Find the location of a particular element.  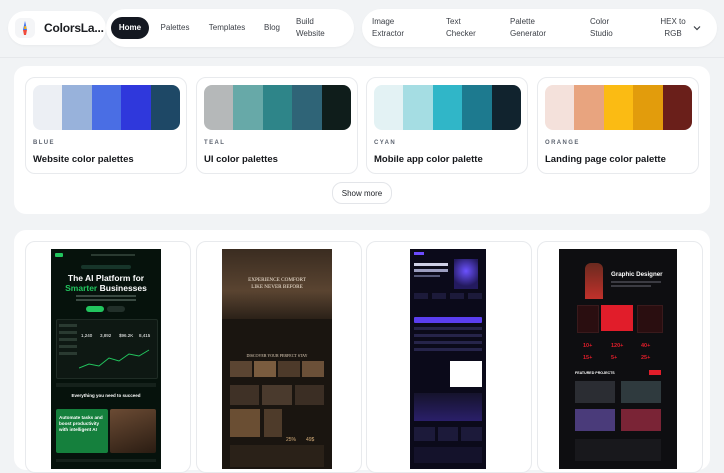

nav-build-website-line2: Website is located at coordinates (310, 33).